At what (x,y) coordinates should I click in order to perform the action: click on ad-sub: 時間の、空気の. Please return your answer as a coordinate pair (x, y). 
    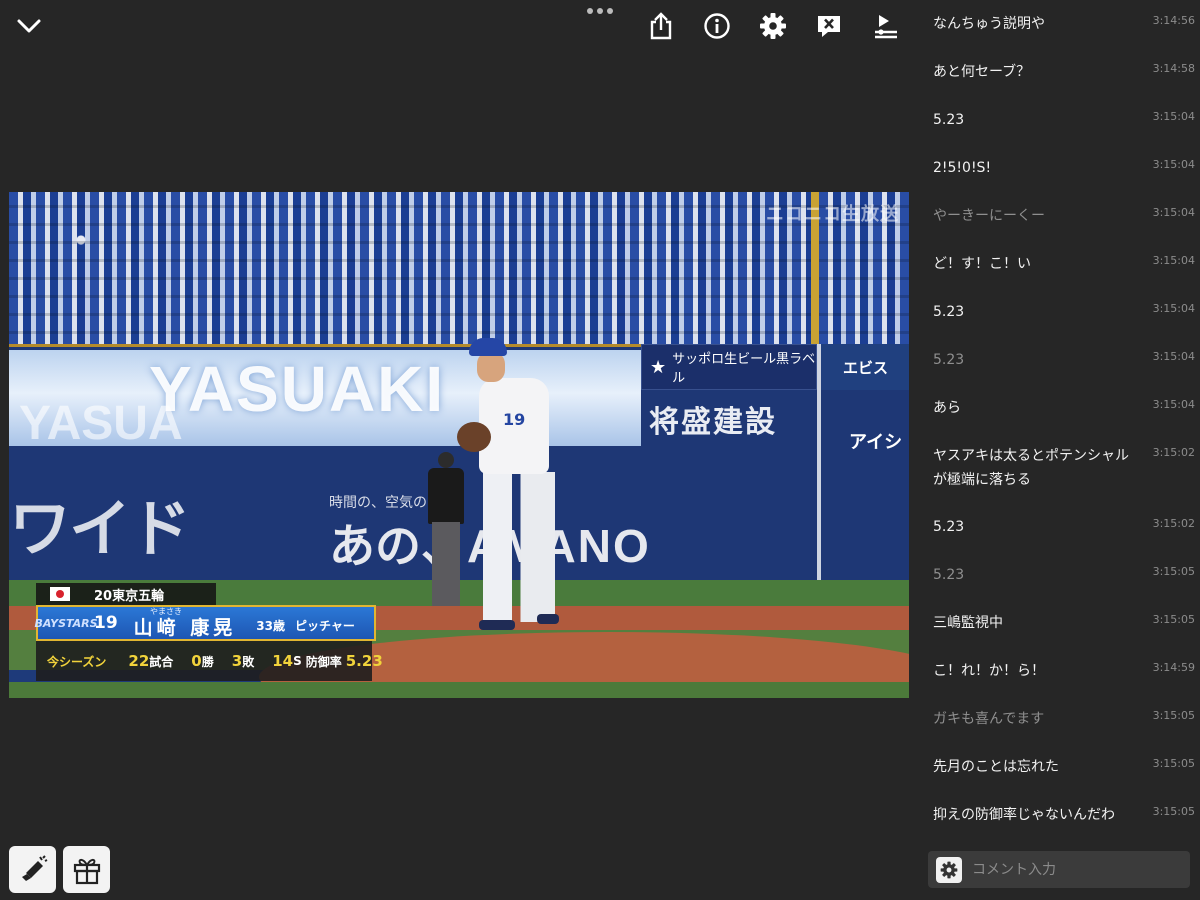
    Looking at the image, I should click on (378, 503).